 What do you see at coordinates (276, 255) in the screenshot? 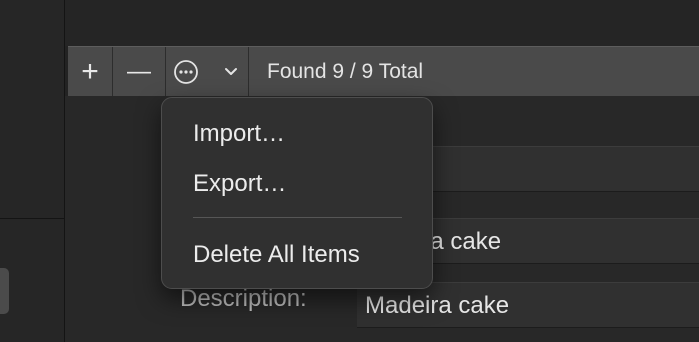
I see `menu-item-delete-all: Delete All Items` at bounding box center [276, 255].